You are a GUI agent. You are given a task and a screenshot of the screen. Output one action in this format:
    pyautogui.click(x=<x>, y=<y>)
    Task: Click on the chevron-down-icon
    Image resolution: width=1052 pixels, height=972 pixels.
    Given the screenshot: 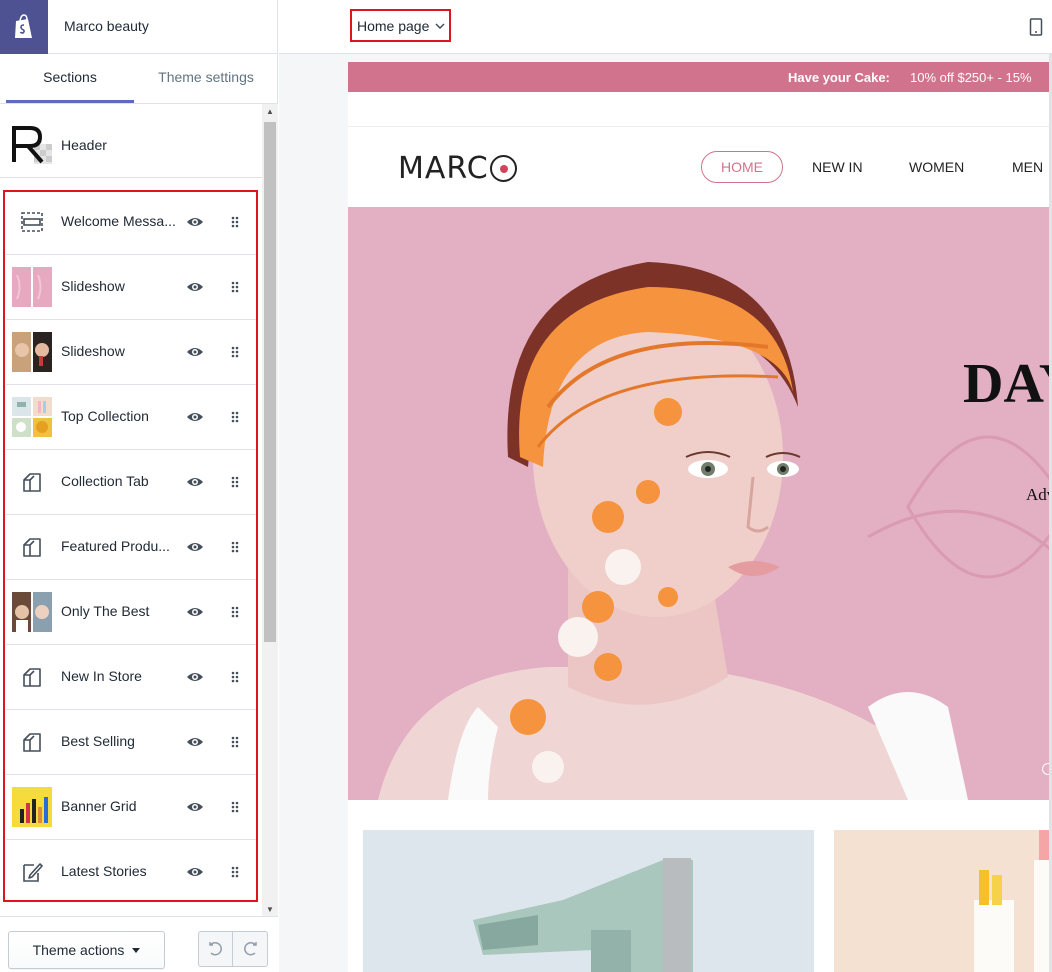 What is the action you would take?
    pyautogui.click(x=440, y=25)
    